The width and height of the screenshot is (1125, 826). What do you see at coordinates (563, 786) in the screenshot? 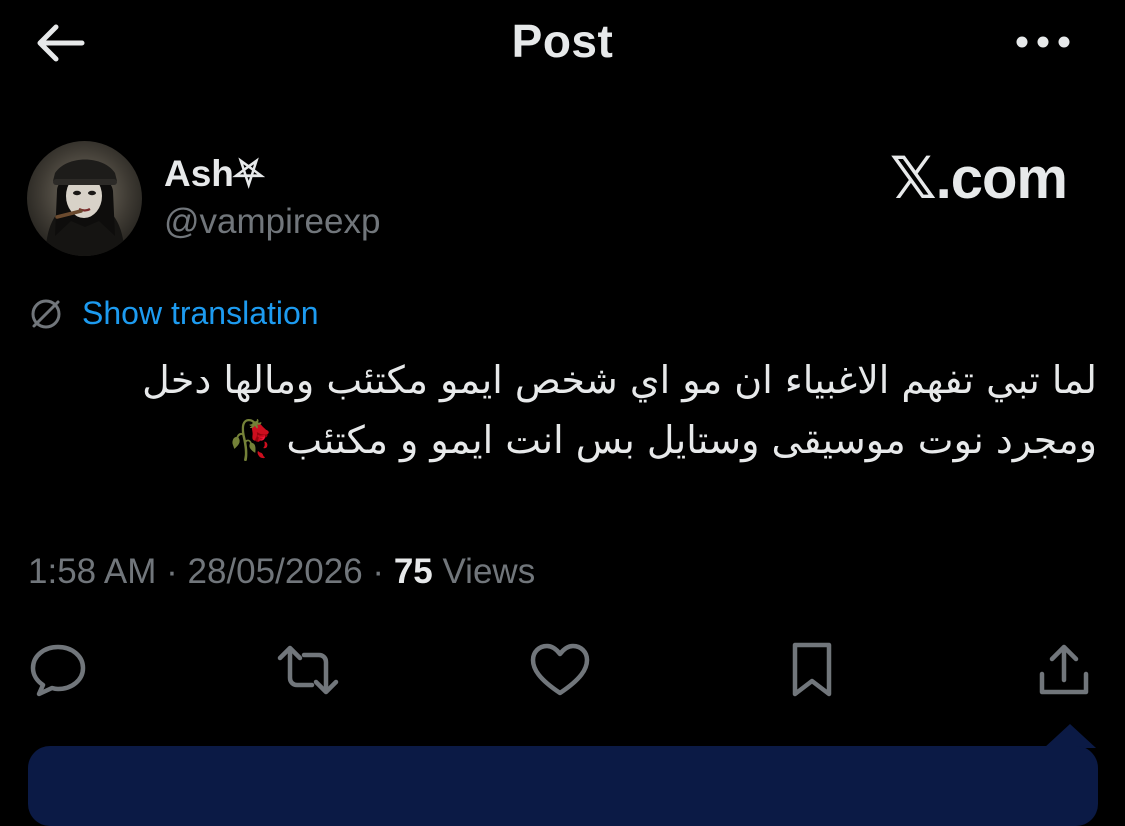
I see `bottom-banner` at bounding box center [563, 786].